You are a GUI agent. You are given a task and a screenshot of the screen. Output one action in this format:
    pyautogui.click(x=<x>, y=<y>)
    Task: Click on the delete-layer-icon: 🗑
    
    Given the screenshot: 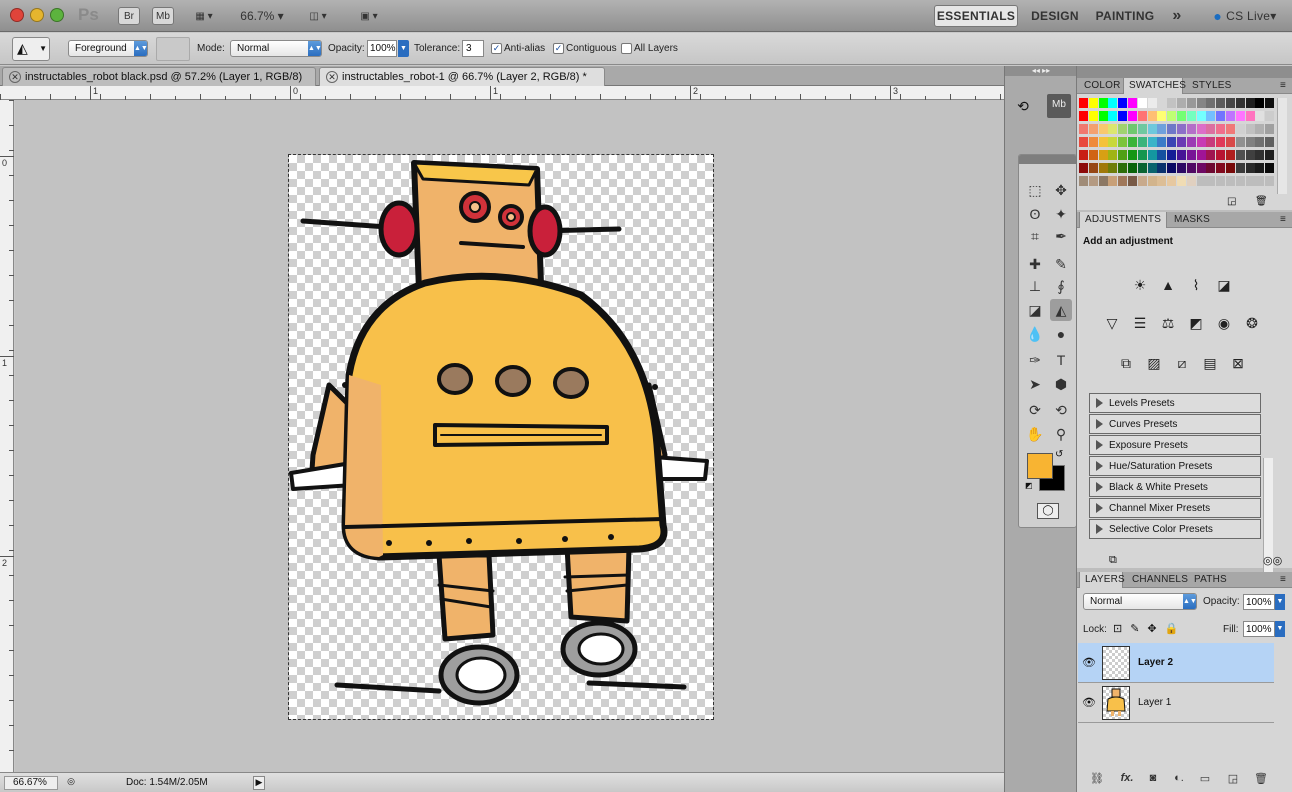 What is the action you would take?
    pyautogui.click(x=1261, y=780)
    